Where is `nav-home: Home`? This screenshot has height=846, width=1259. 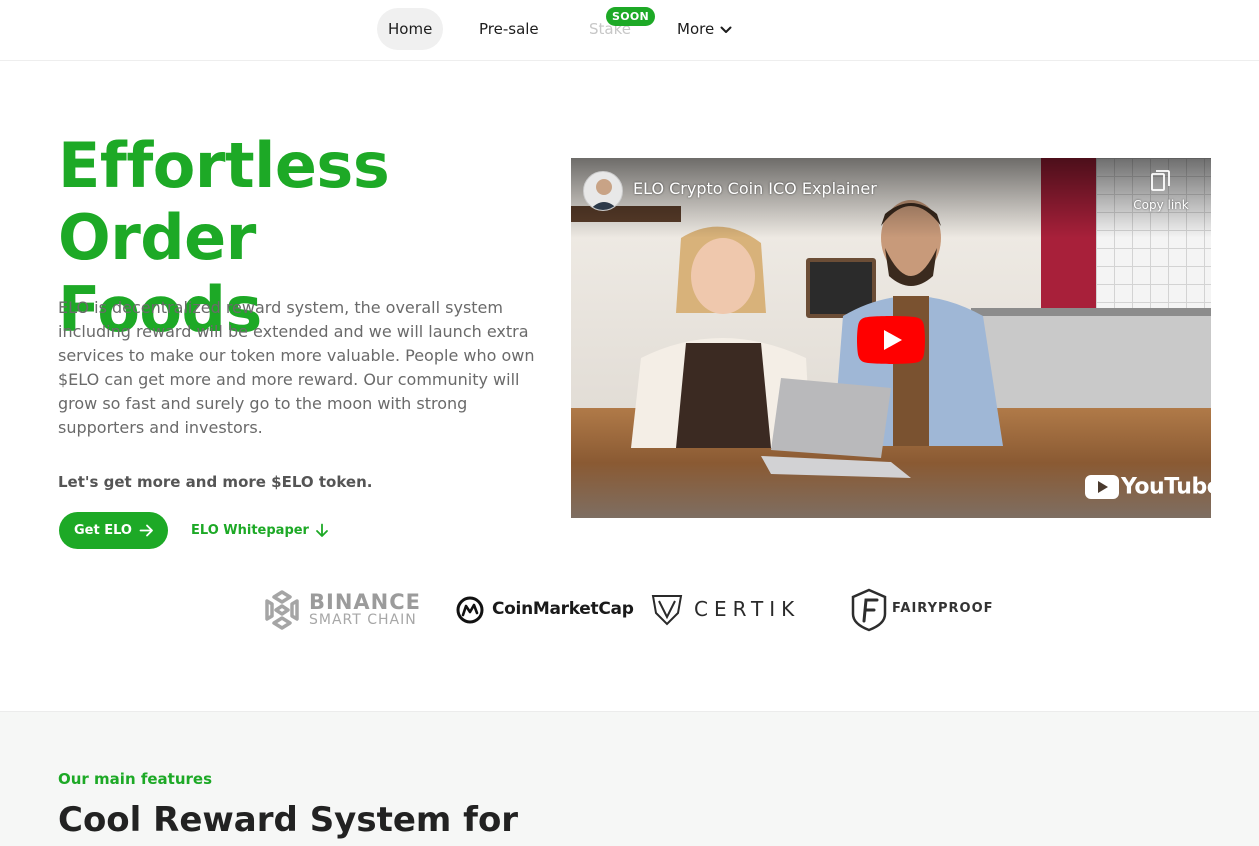
nav-home: Home is located at coordinates (410, 29).